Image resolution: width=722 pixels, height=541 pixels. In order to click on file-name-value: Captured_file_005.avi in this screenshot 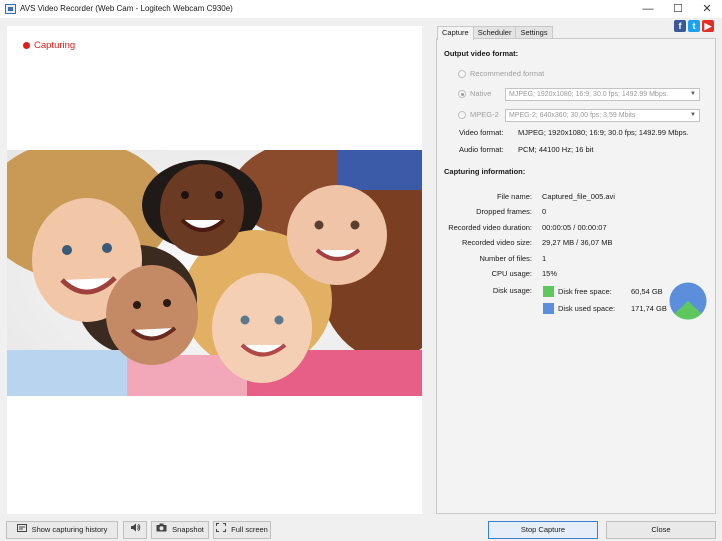, I will do `click(578, 196)`.